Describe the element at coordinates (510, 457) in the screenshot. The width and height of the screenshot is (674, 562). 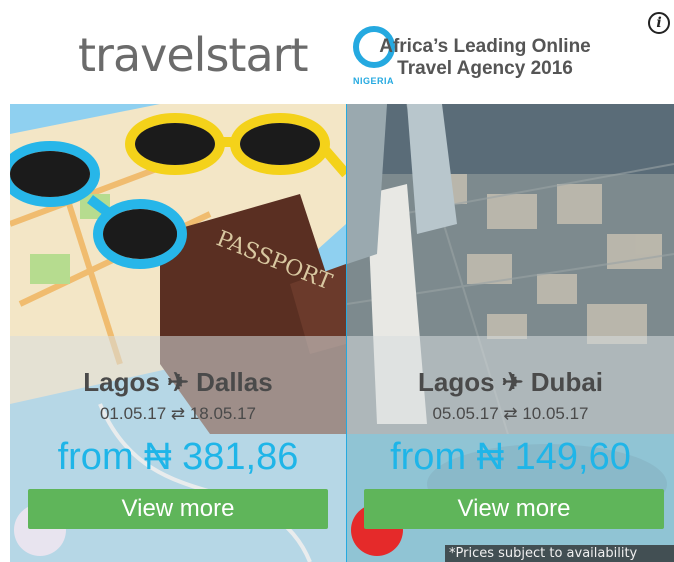
I see `deal-price: from ₦ 149,60` at that location.